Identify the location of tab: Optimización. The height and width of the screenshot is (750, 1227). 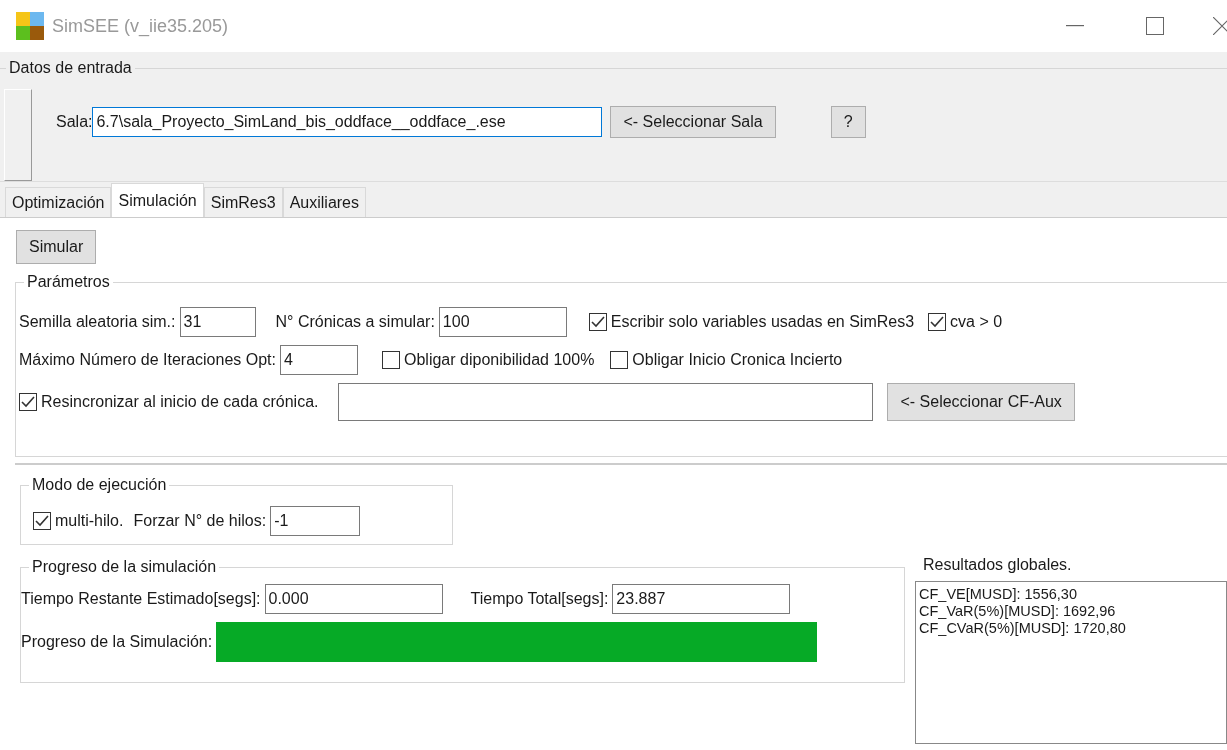
(58, 202).